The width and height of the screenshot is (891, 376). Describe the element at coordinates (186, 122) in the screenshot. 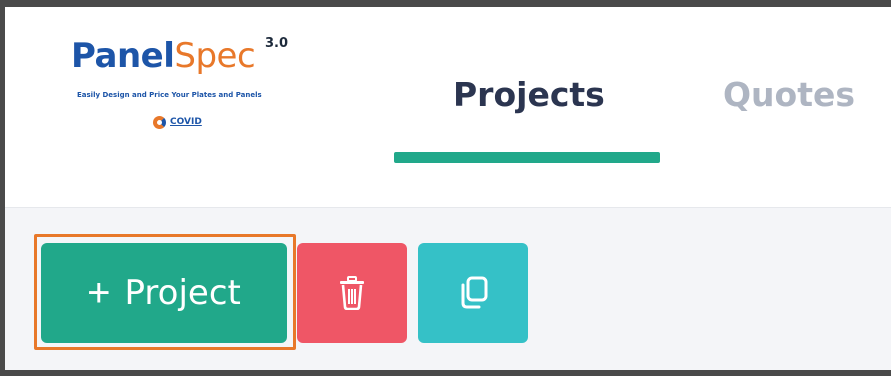

I see `covid-badge-label: COVID` at that location.